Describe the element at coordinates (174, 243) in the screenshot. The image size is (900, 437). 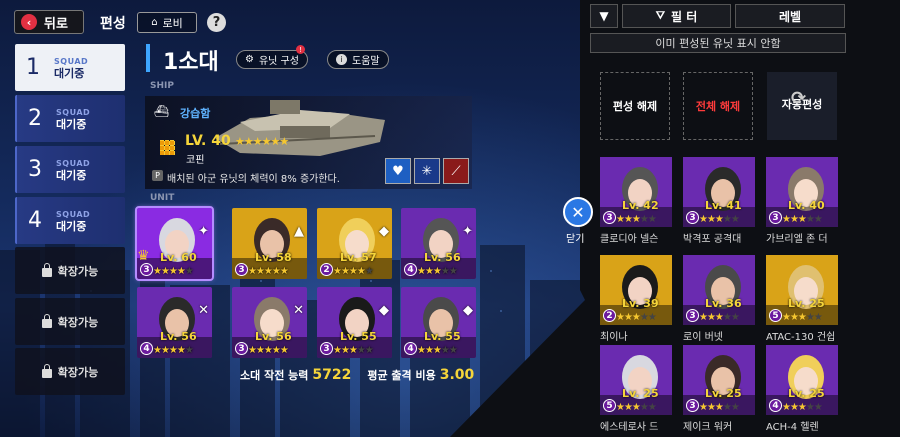
I see `unit-card: ✦ 3 Lv. 60 ★★★★★ ♛` at that location.